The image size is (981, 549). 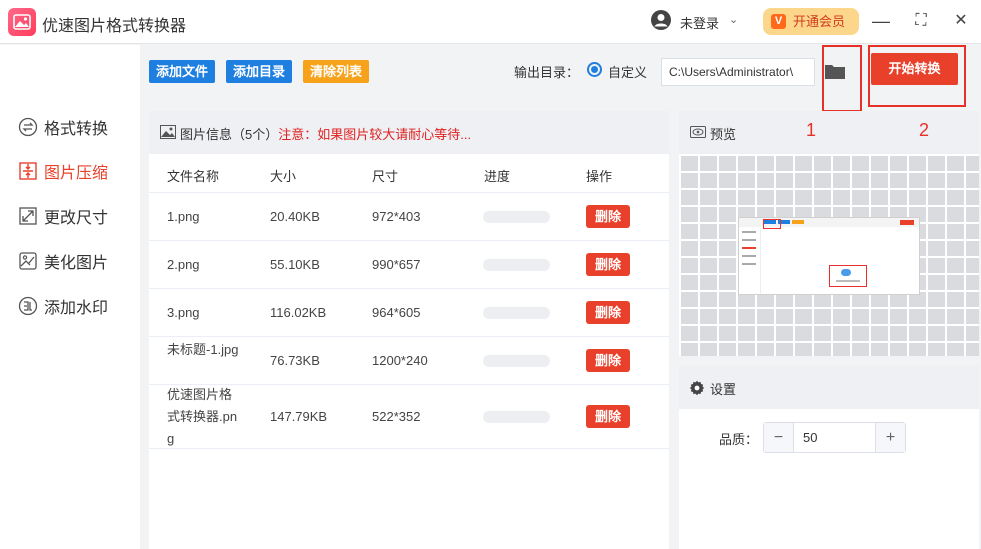 What do you see at coordinates (829, 387) in the screenshot?
I see `settings-header: 设置` at bounding box center [829, 387].